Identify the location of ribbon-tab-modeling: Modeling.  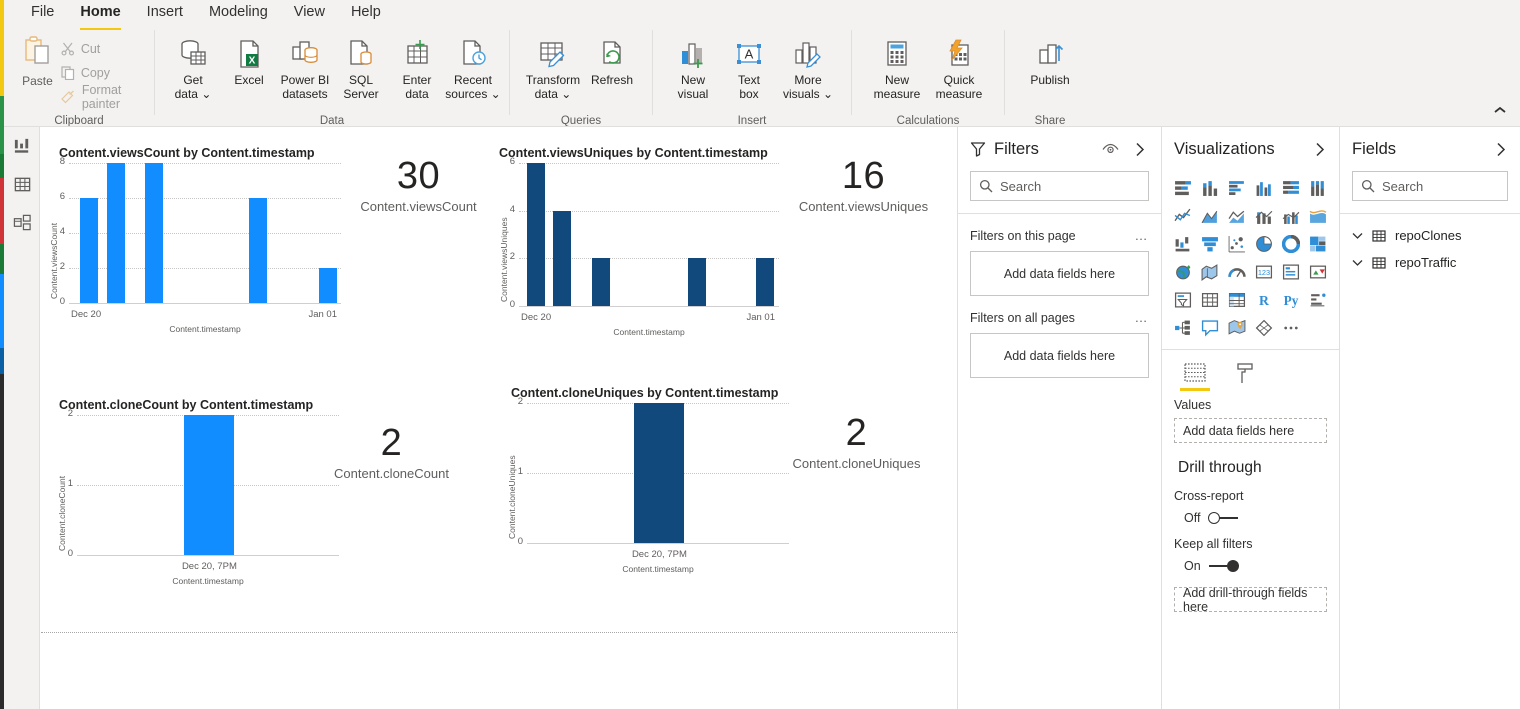
(238, 14).